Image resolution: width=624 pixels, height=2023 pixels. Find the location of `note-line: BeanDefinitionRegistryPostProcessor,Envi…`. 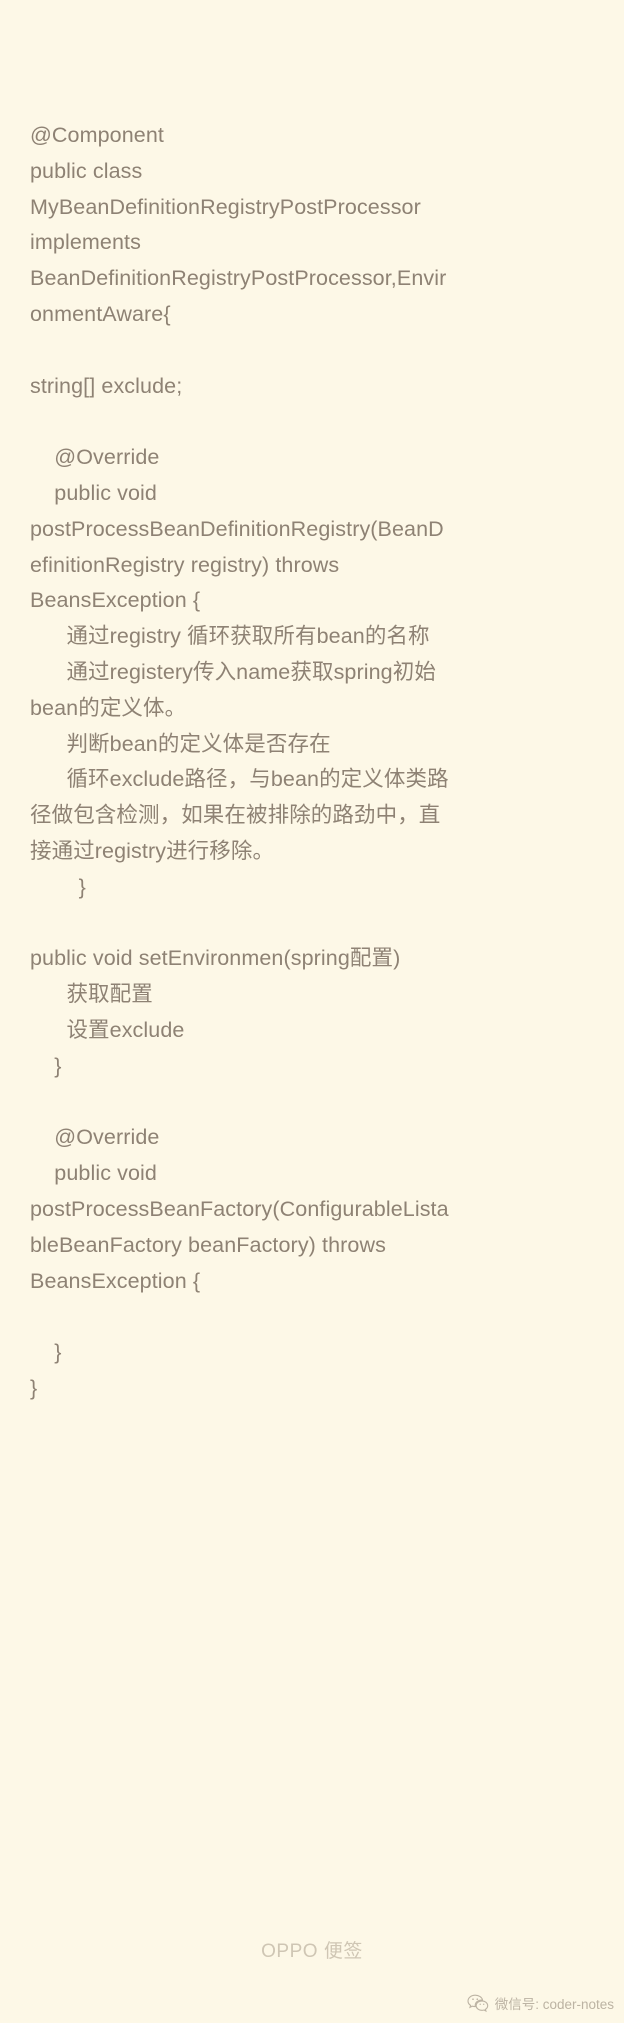

note-line: BeanDefinitionRegistryPostProcessor,Envi… is located at coordinates (238, 278).